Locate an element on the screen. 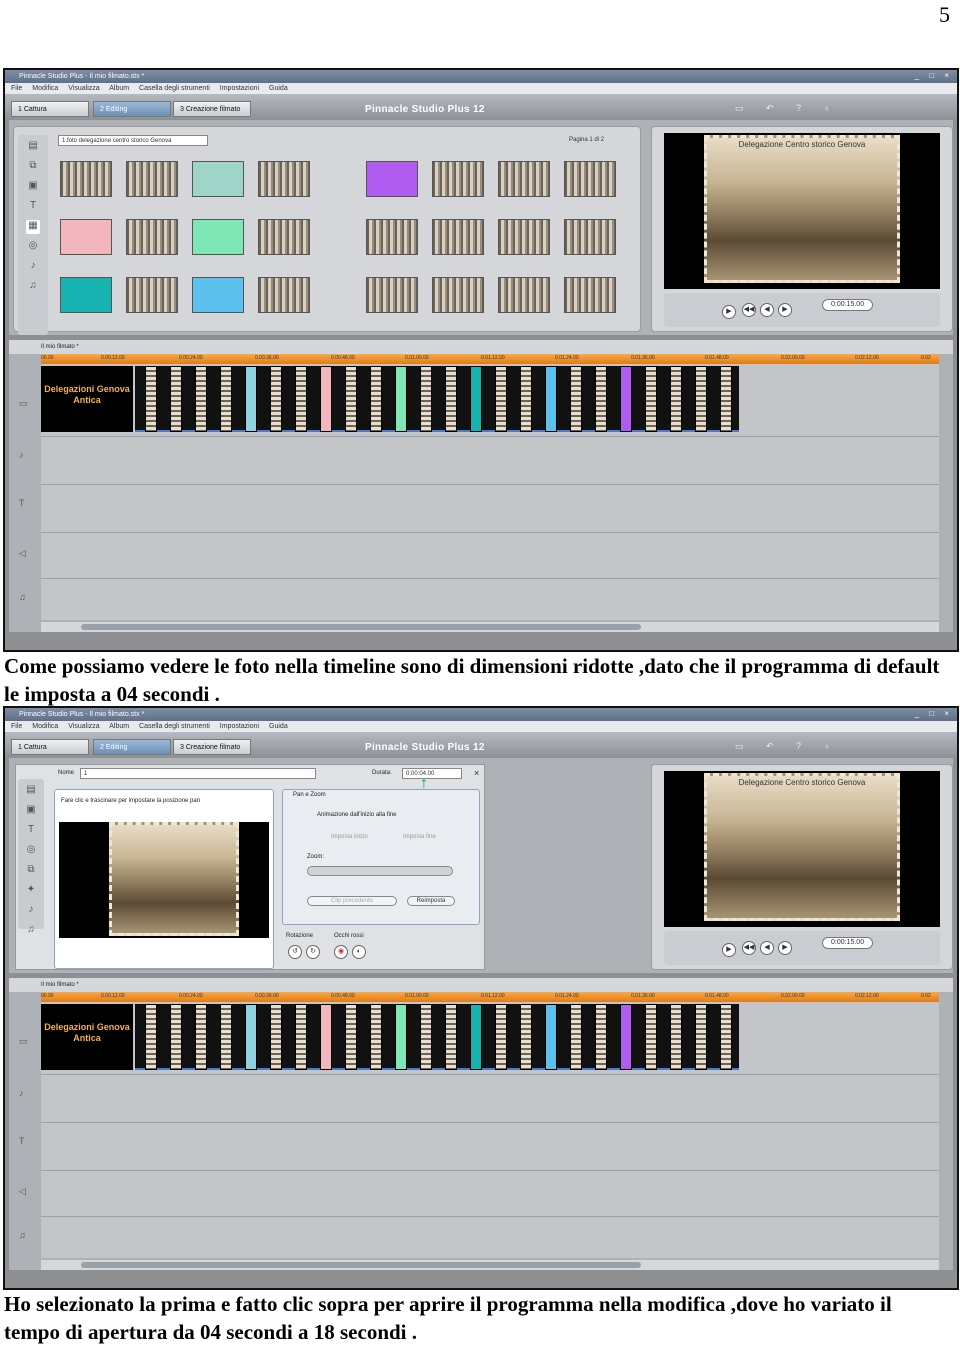 This screenshot has height=1346, width=960. set-start-radio: Imposta inizio is located at coordinates (349, 837).